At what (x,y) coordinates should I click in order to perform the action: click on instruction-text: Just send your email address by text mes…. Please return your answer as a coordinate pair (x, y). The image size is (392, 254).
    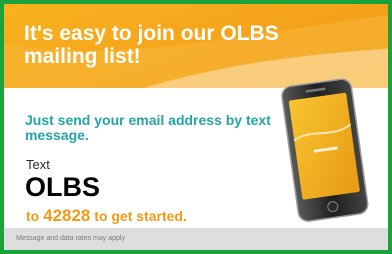
    Looking at the image, I should click on (148, 127).